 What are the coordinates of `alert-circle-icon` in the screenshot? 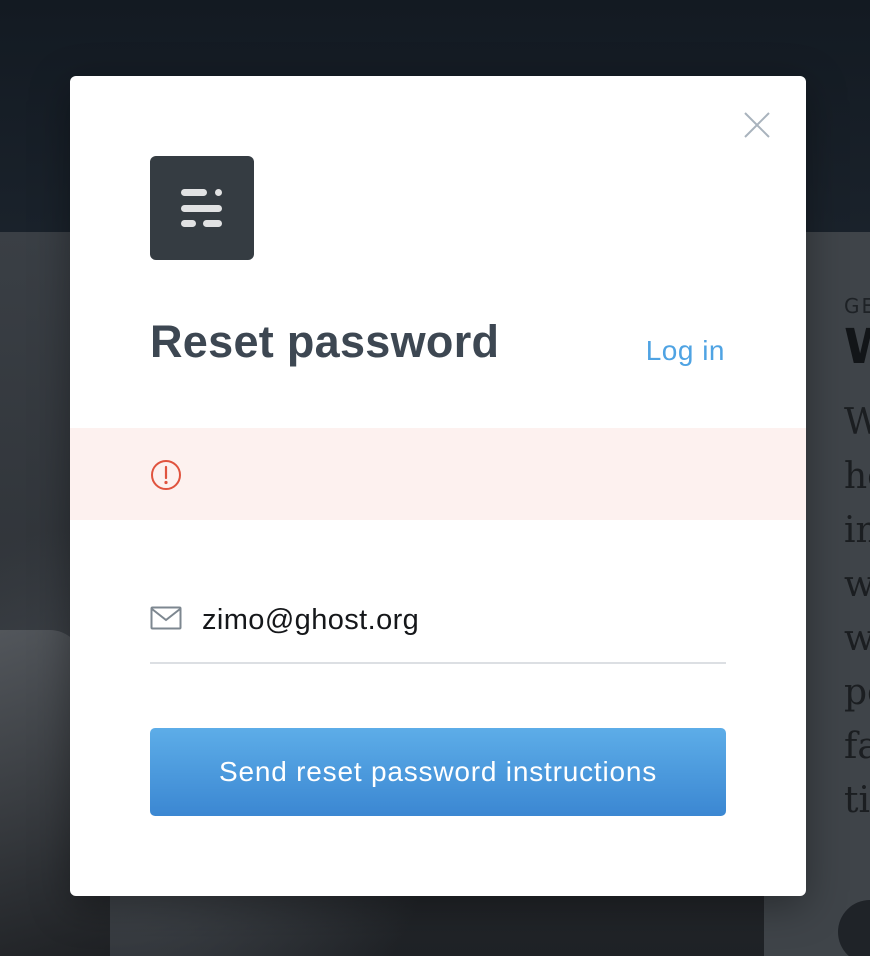 It's located at (166, 475).